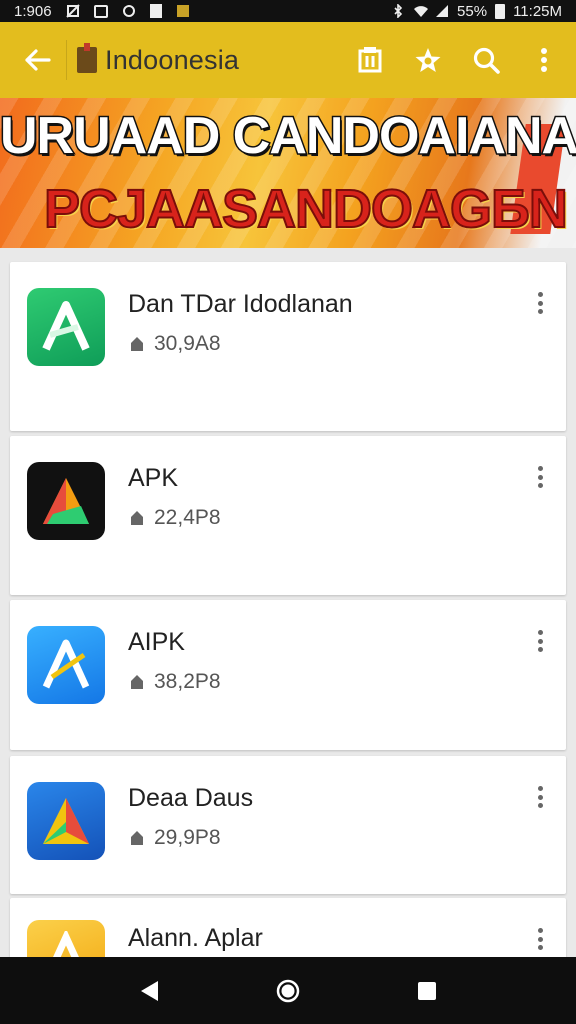 This screenshot has width=576, height=1024. I want to click on overflow-menu-button, so click(544, 60).